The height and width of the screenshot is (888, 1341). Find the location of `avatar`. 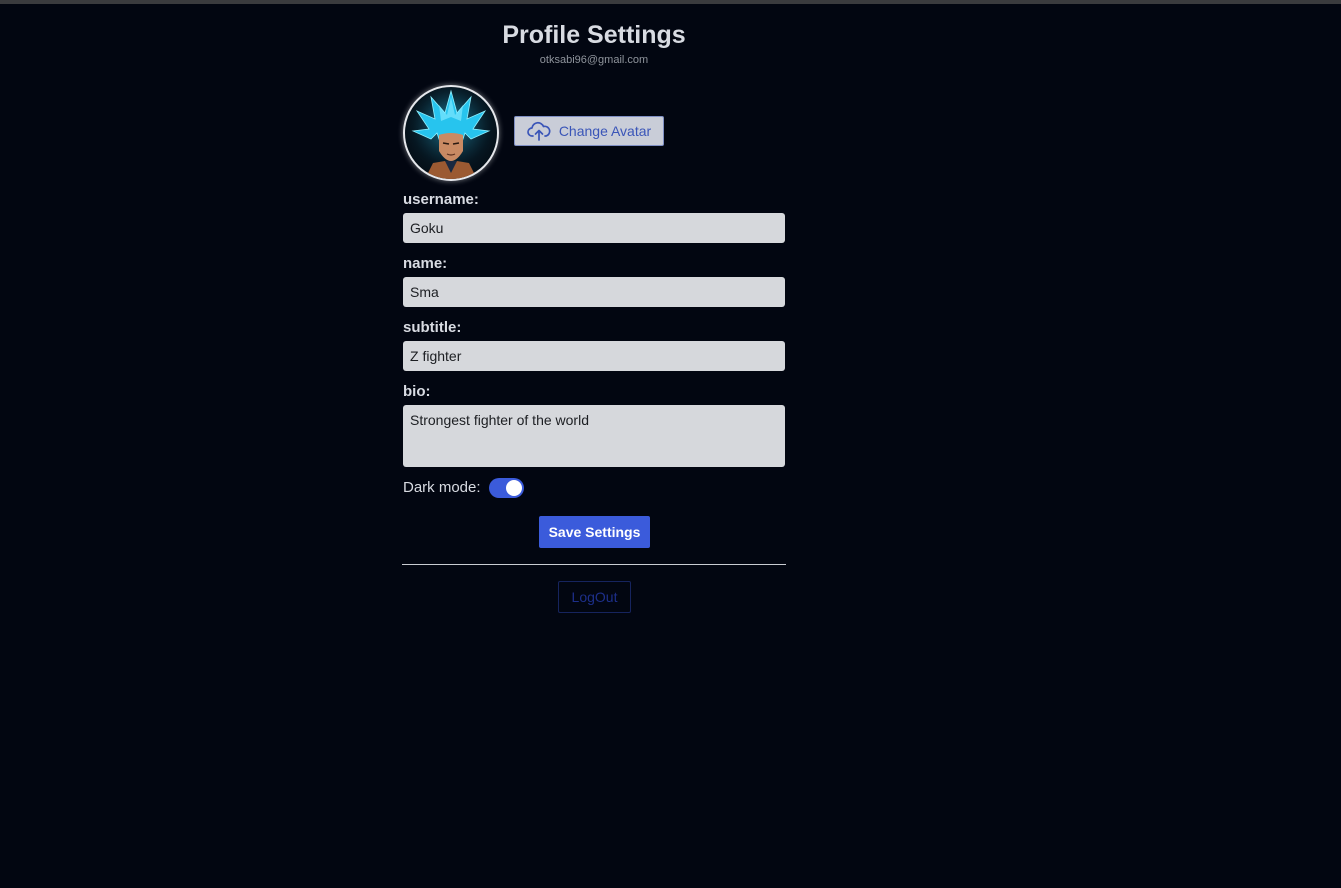

avatar is located at coordinates (451, 133).